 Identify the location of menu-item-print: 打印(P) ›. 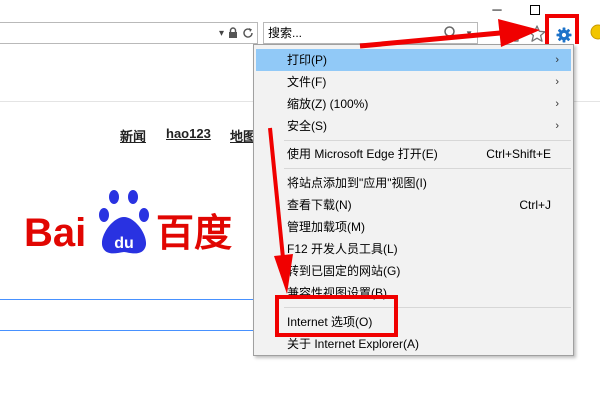
(413, 60).